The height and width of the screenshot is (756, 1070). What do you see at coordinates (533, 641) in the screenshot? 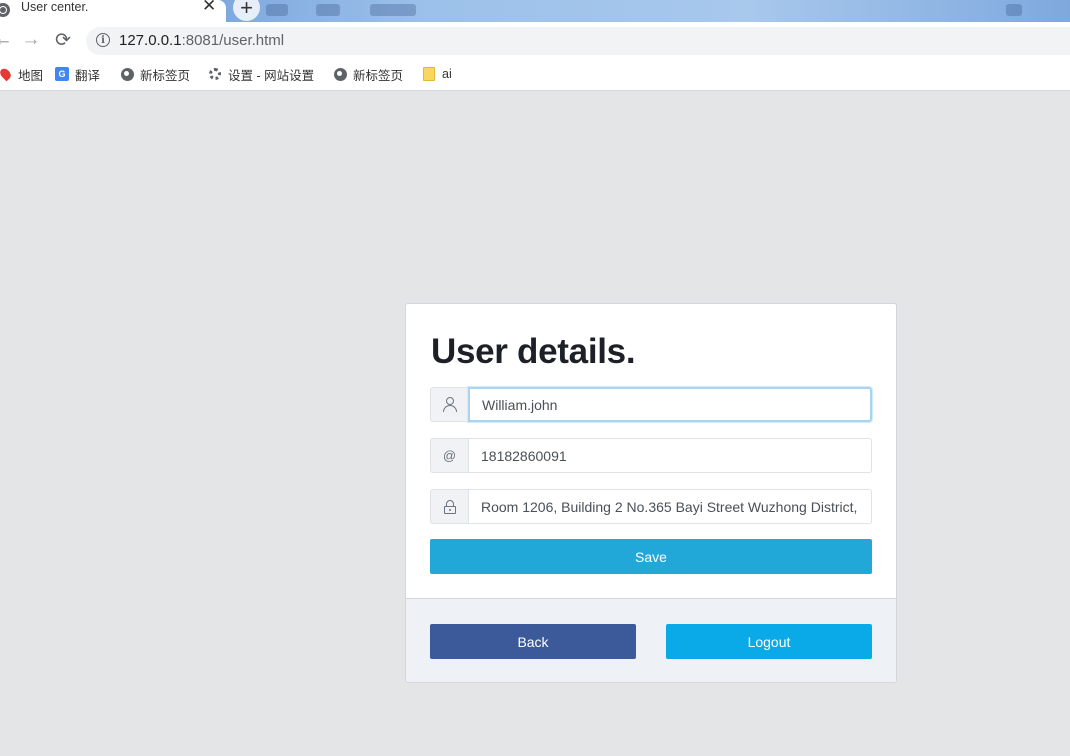
I see `back-button: Back` at bounding box center [533, 641].